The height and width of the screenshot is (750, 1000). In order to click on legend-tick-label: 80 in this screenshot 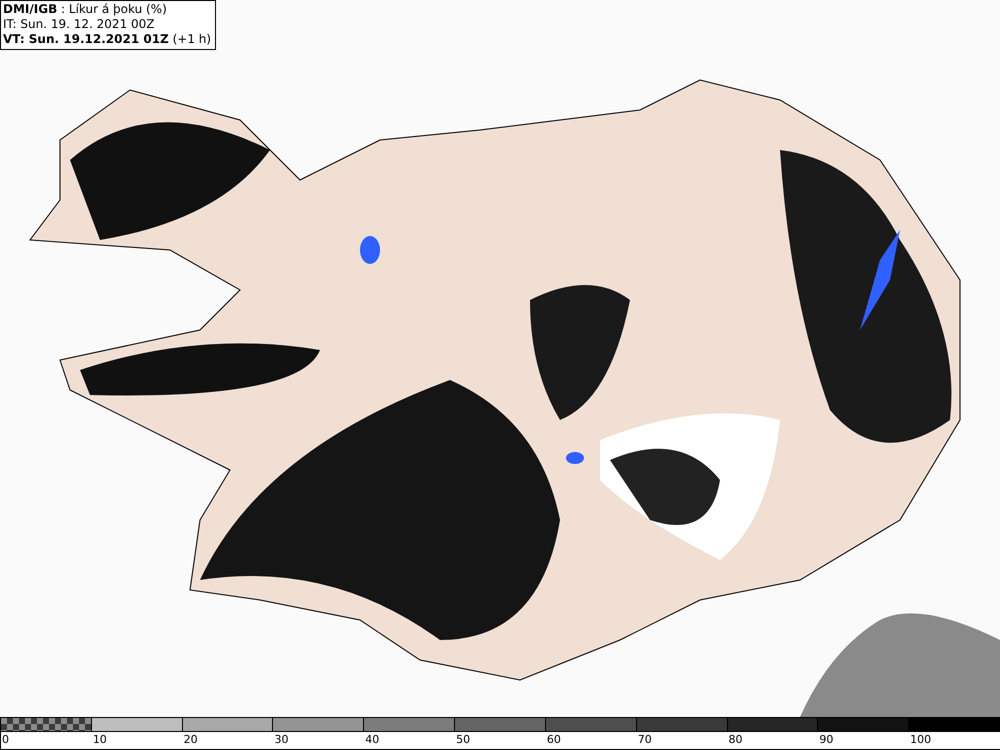, I will do `click(735, 740)`.